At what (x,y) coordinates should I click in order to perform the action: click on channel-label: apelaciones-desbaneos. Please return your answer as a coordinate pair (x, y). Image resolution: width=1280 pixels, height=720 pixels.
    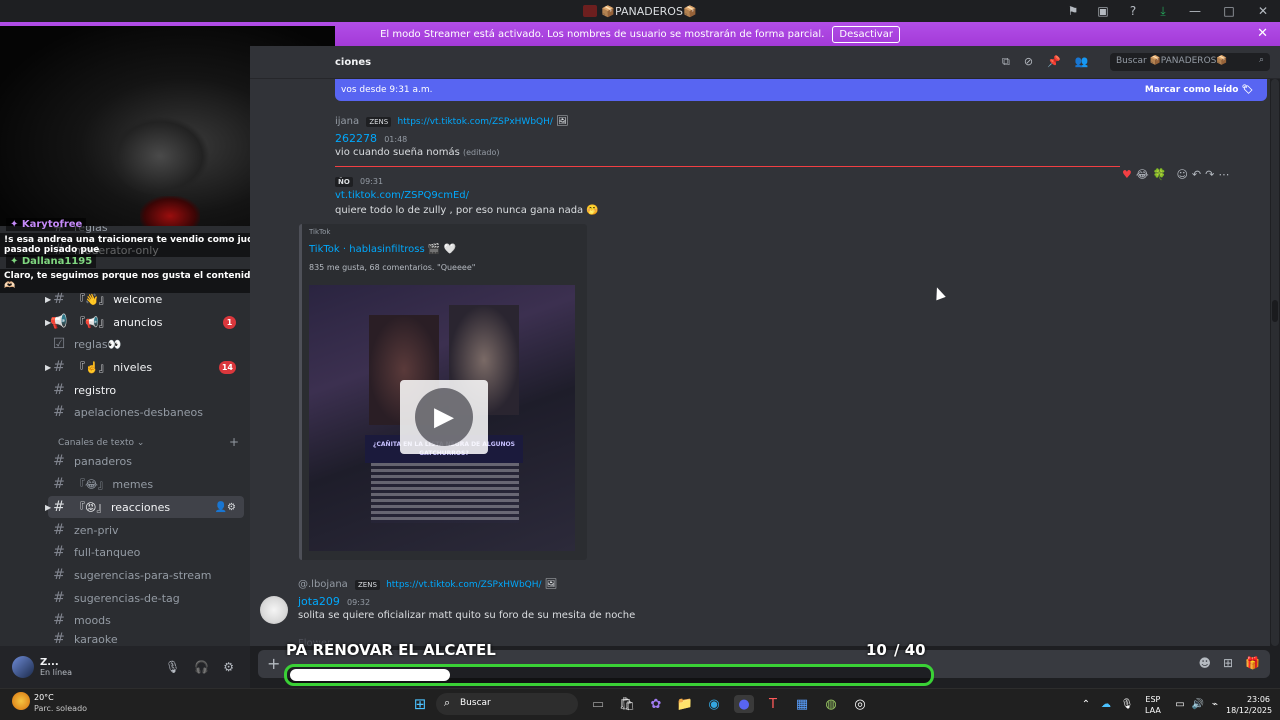
    Looking at the image, I should click on (138, 412).